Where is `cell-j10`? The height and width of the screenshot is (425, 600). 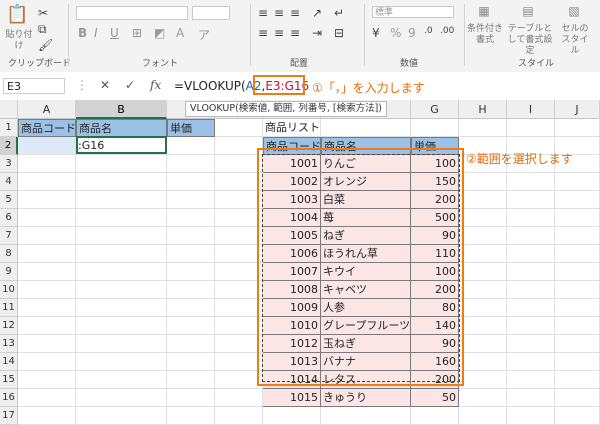 cell-j10 is located at coordinates (577, 290).